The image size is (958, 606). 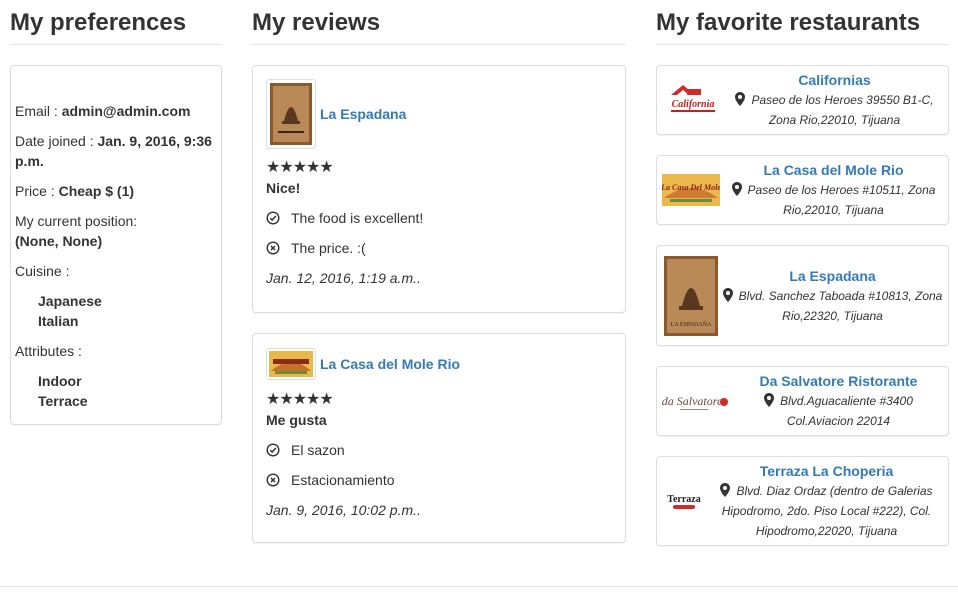 What do you see at coordinates (834, 80) in the screenshot?
I see `favorite-restaurant-link: Californias` at bounding box center [834, 80].